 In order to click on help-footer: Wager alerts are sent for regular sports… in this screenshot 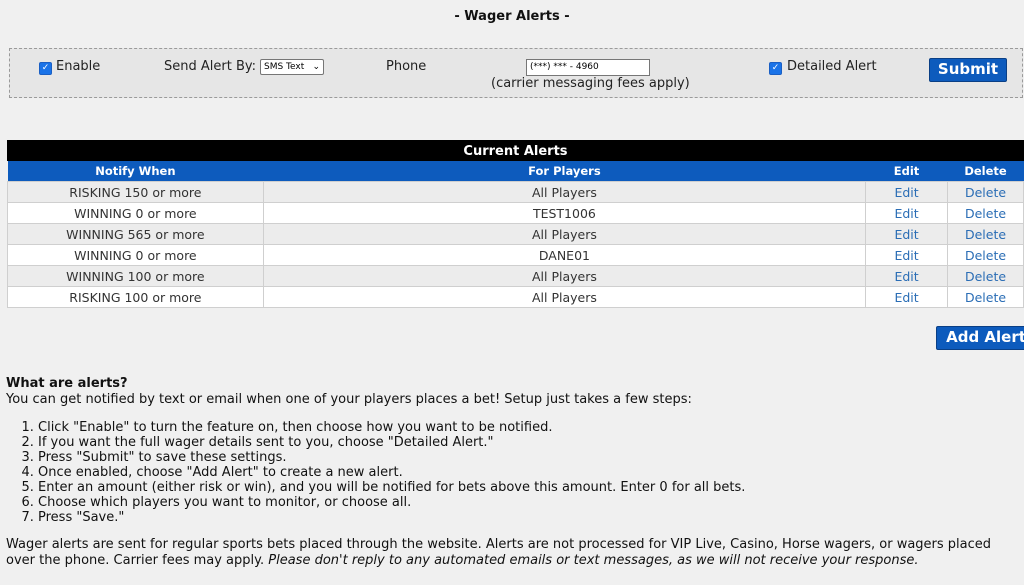, I will do `click(515, 553)`.